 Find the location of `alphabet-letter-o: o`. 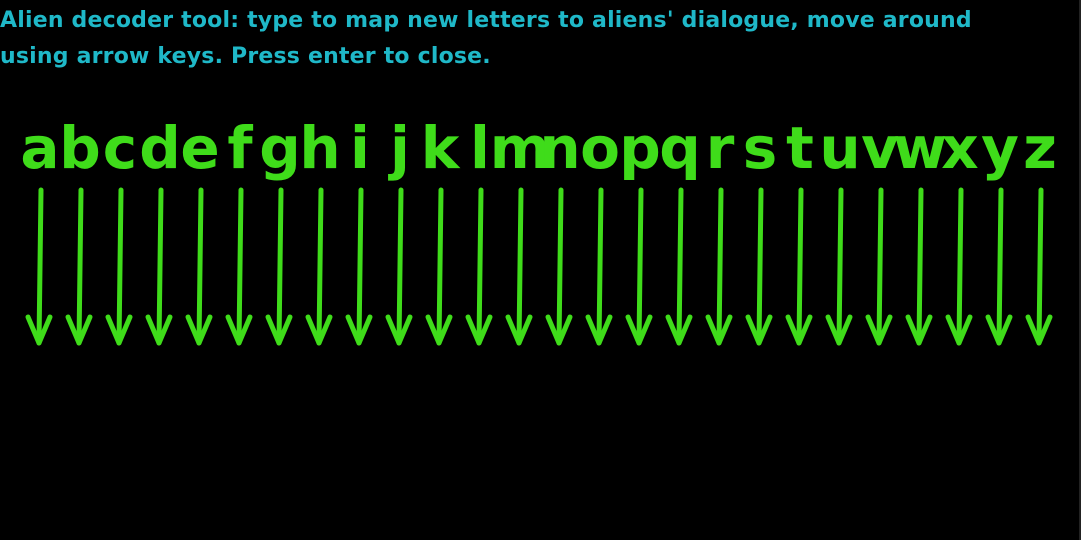

alphabet-letter-o: o is located at coordinates (600, 148).